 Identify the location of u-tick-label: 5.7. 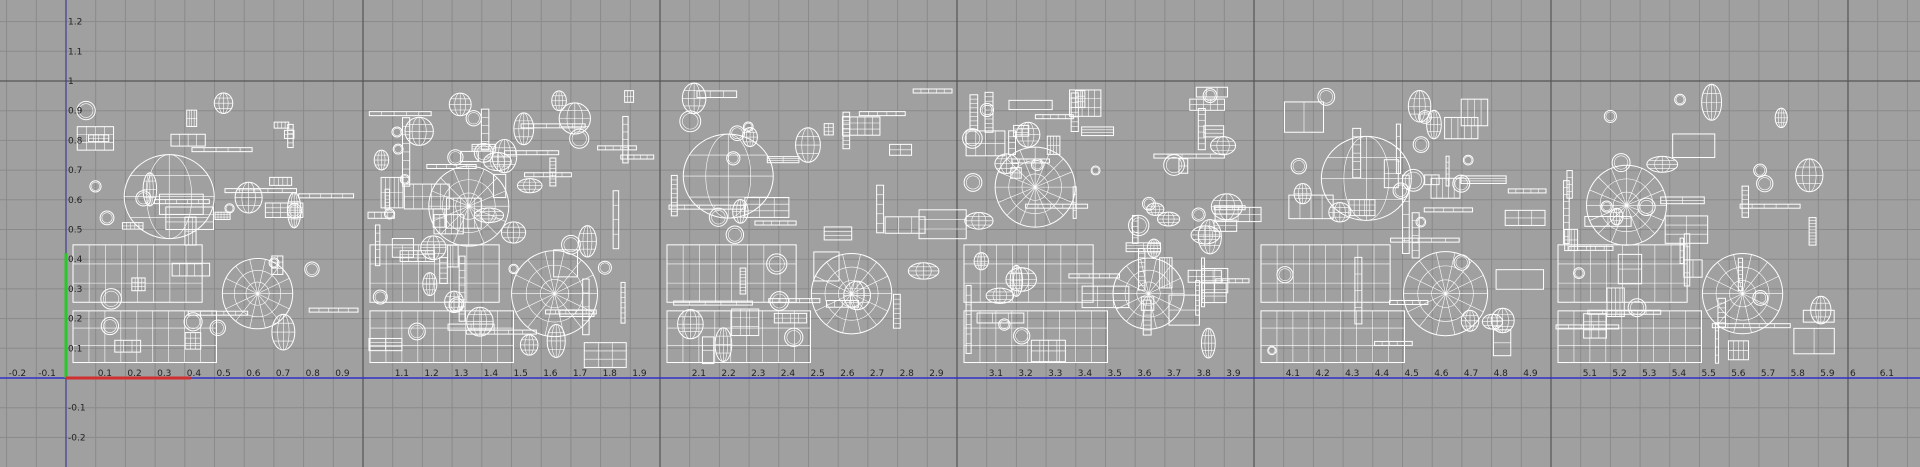
(1768, 374).